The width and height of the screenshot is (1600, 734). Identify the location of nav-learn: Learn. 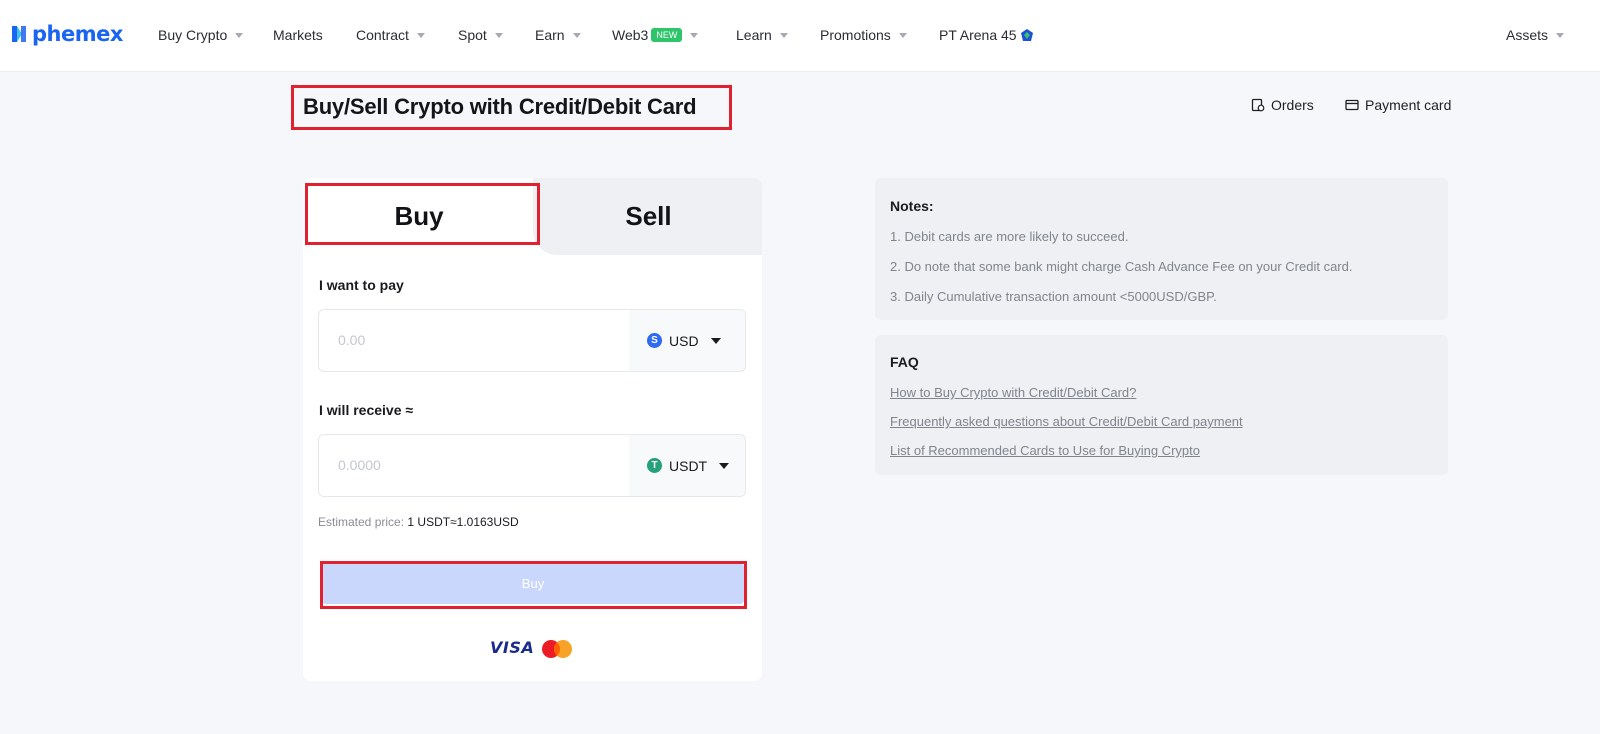
(762, 35).